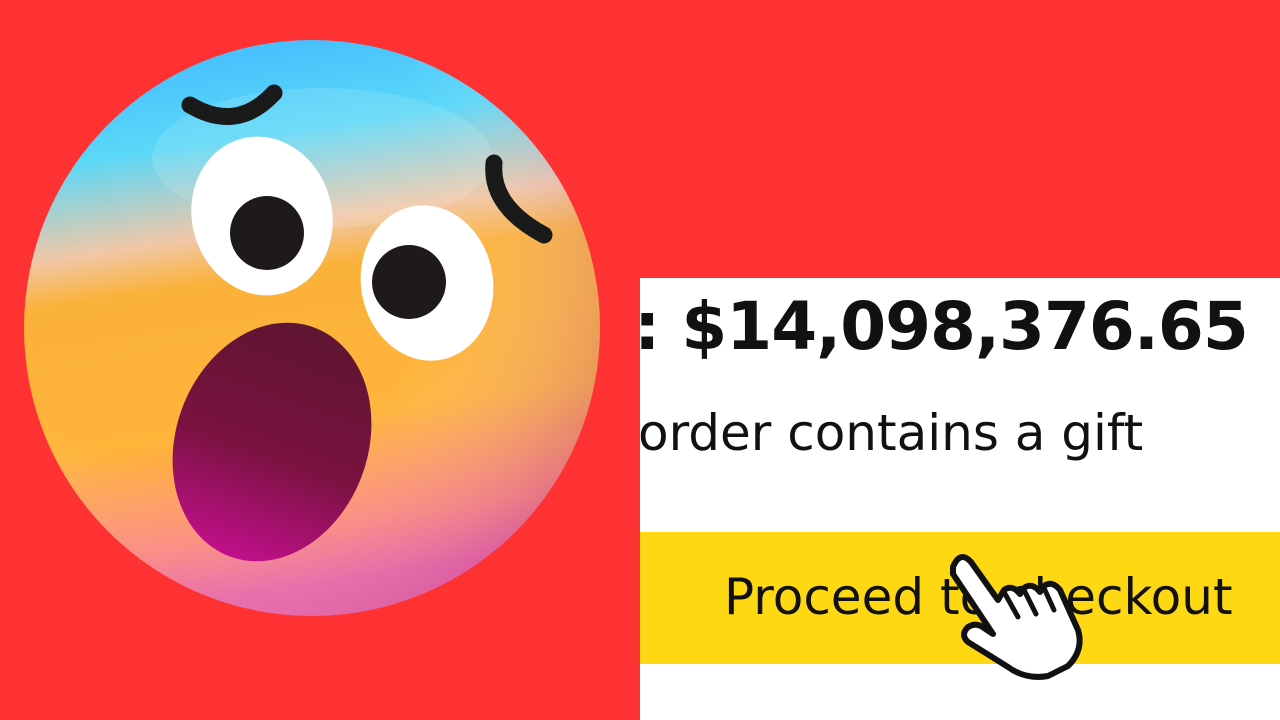 The height and width of the screenshot is (720, 1280). What do you see at coordinates (1016, 617) in the screenshot?
I see `hand-pointer-icon` at bounding box center [1016, 617].